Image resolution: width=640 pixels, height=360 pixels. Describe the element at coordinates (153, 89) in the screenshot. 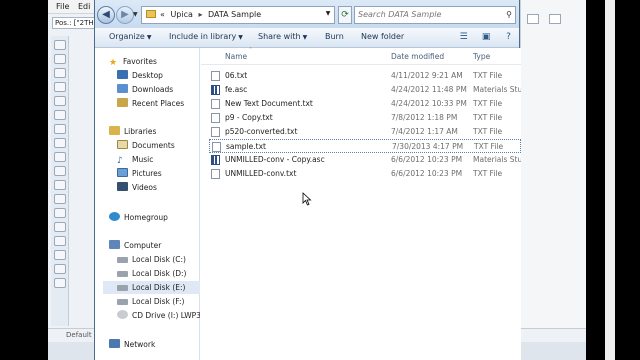

I see `nav-label: Downloads` at that location.